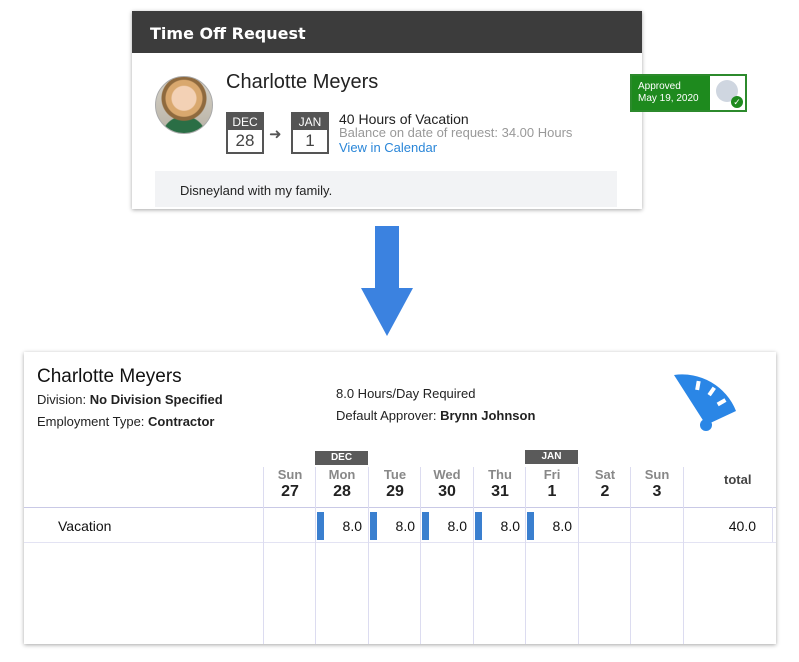 The height and width of the screenshot is (662, 799). Describe the element at coordinates (656, 487) in the screenshot. I see `day-header: Sun 3` at that location.